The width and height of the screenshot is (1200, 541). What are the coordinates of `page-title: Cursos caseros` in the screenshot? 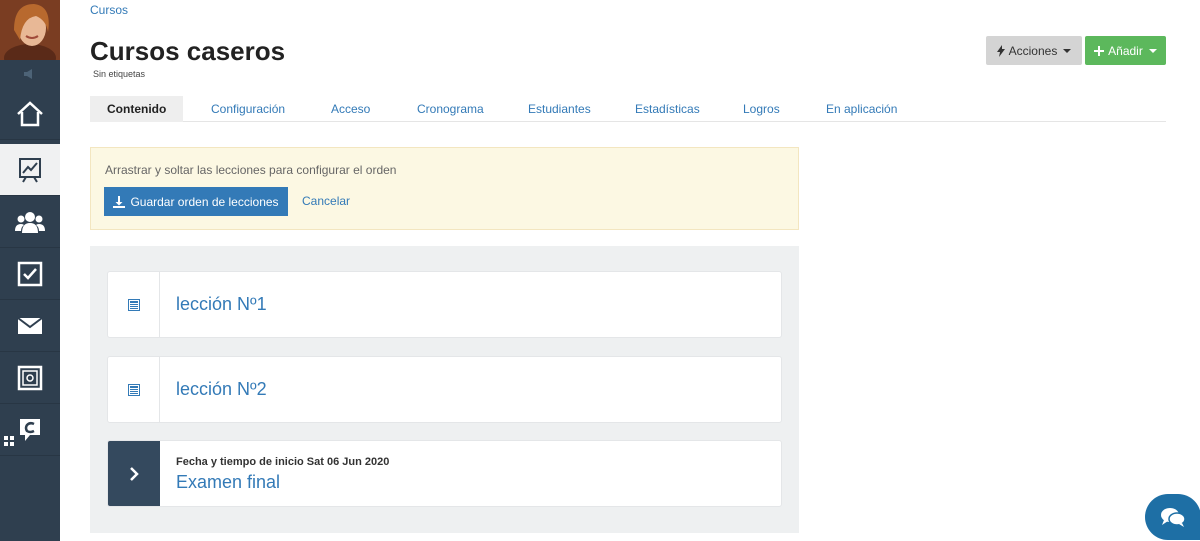 It's located at (188, 51).